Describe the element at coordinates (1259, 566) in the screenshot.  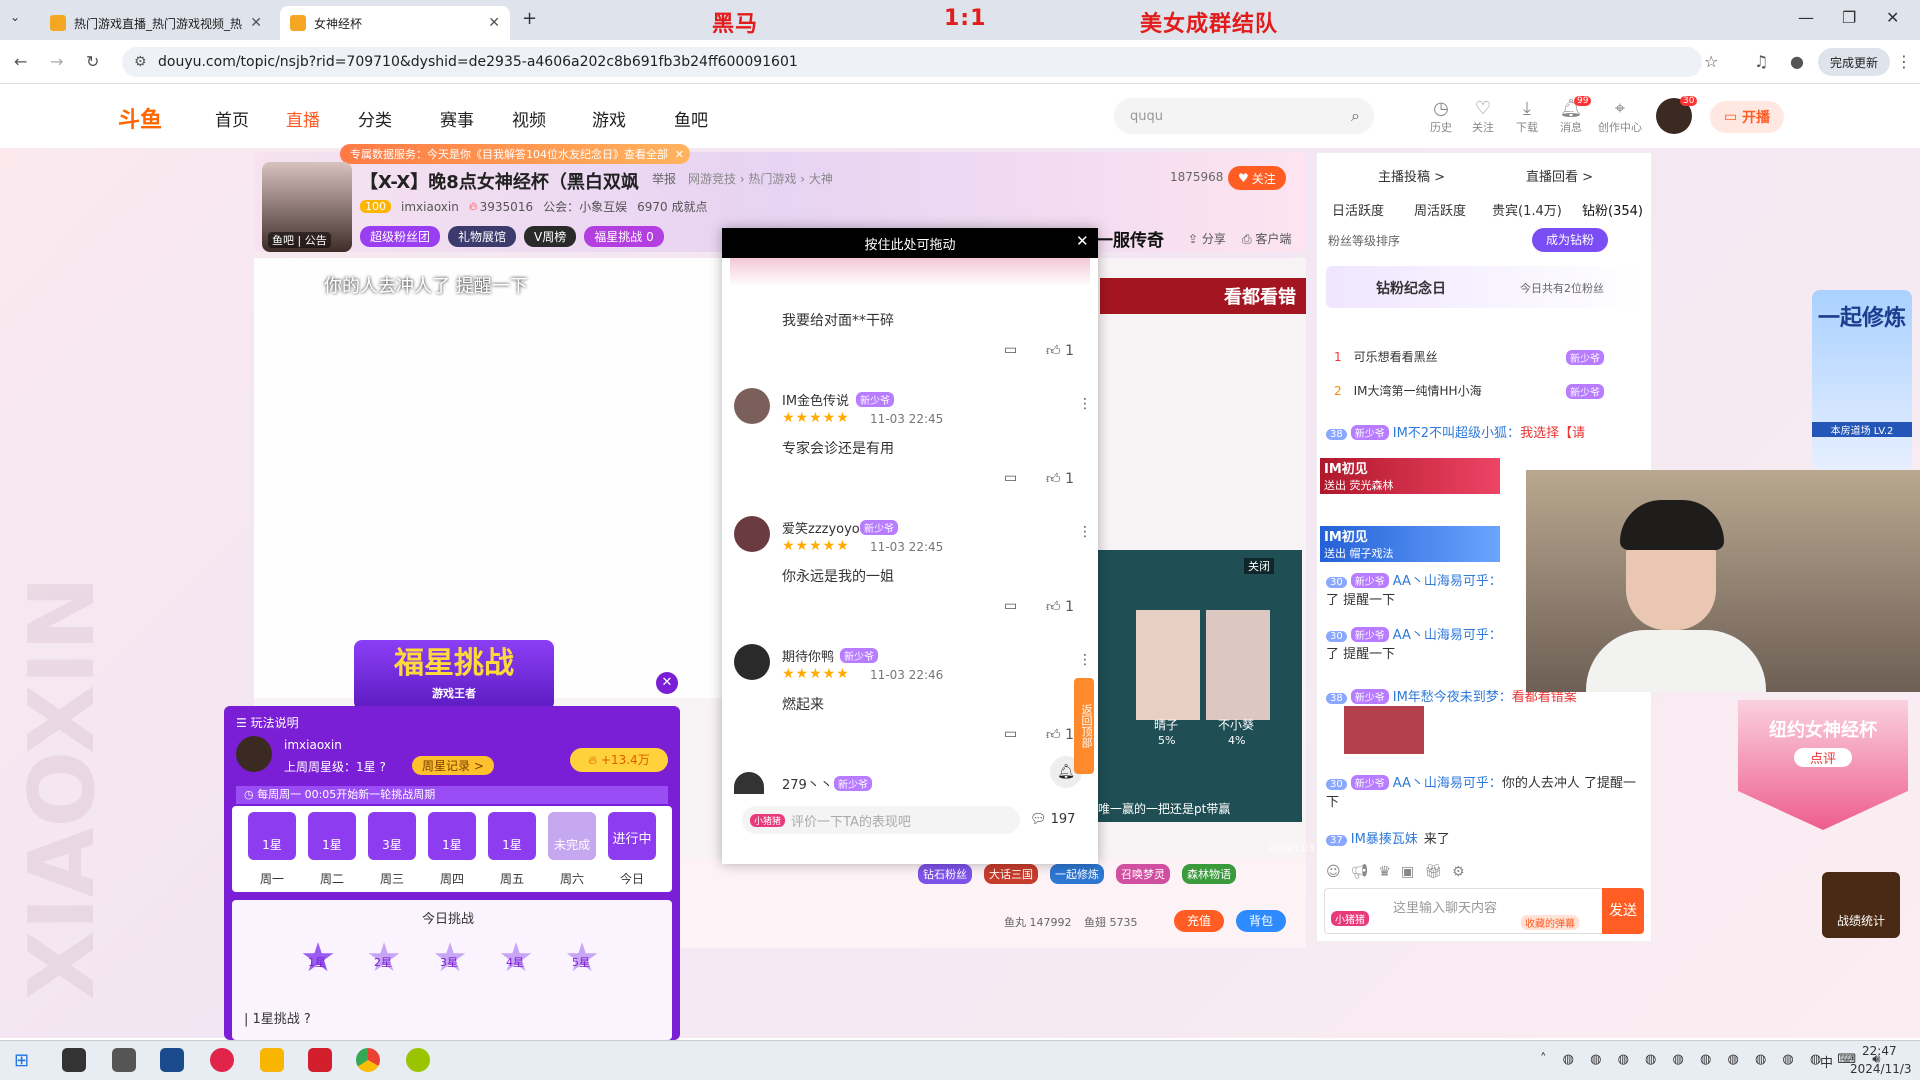
I see `popup-close-button: 关闭` at that location.